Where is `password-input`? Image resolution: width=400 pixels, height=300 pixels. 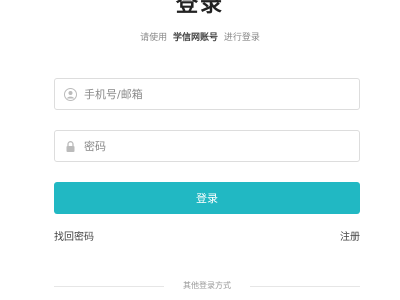 password-input is located at coordinates (217, 146).